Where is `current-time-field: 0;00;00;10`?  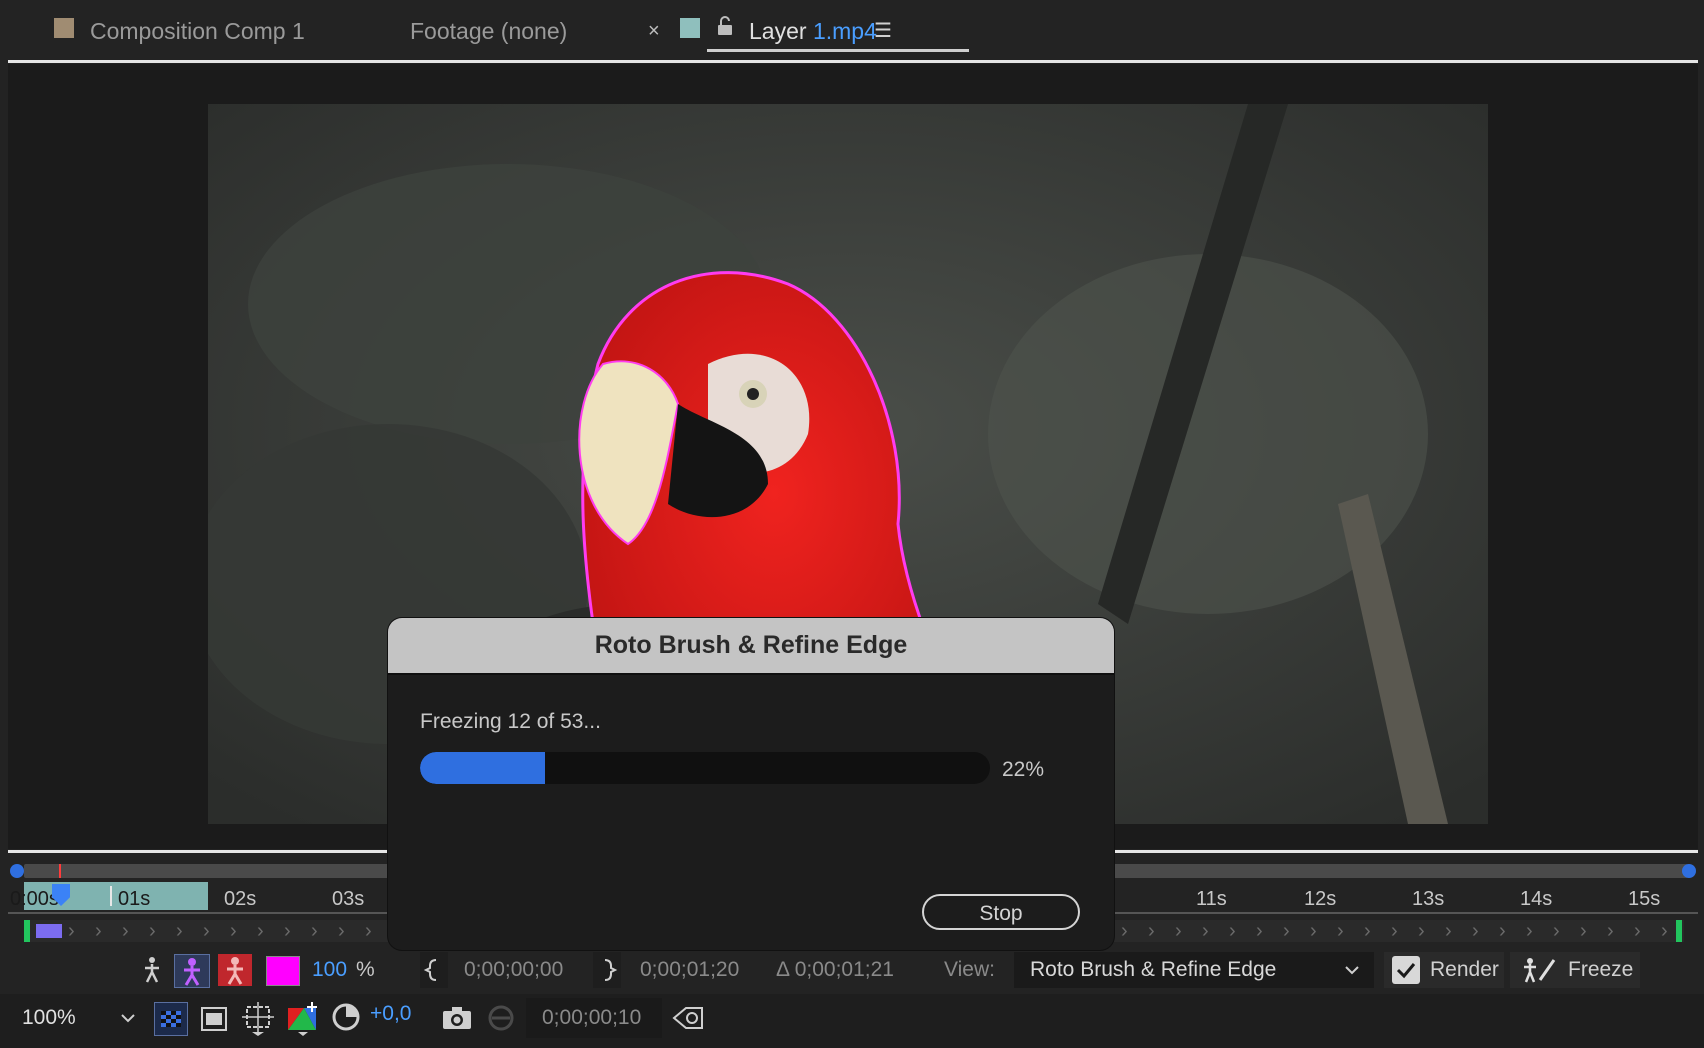
current-time-field: 0;00;00;10 is located at coordinates (594, 1018).